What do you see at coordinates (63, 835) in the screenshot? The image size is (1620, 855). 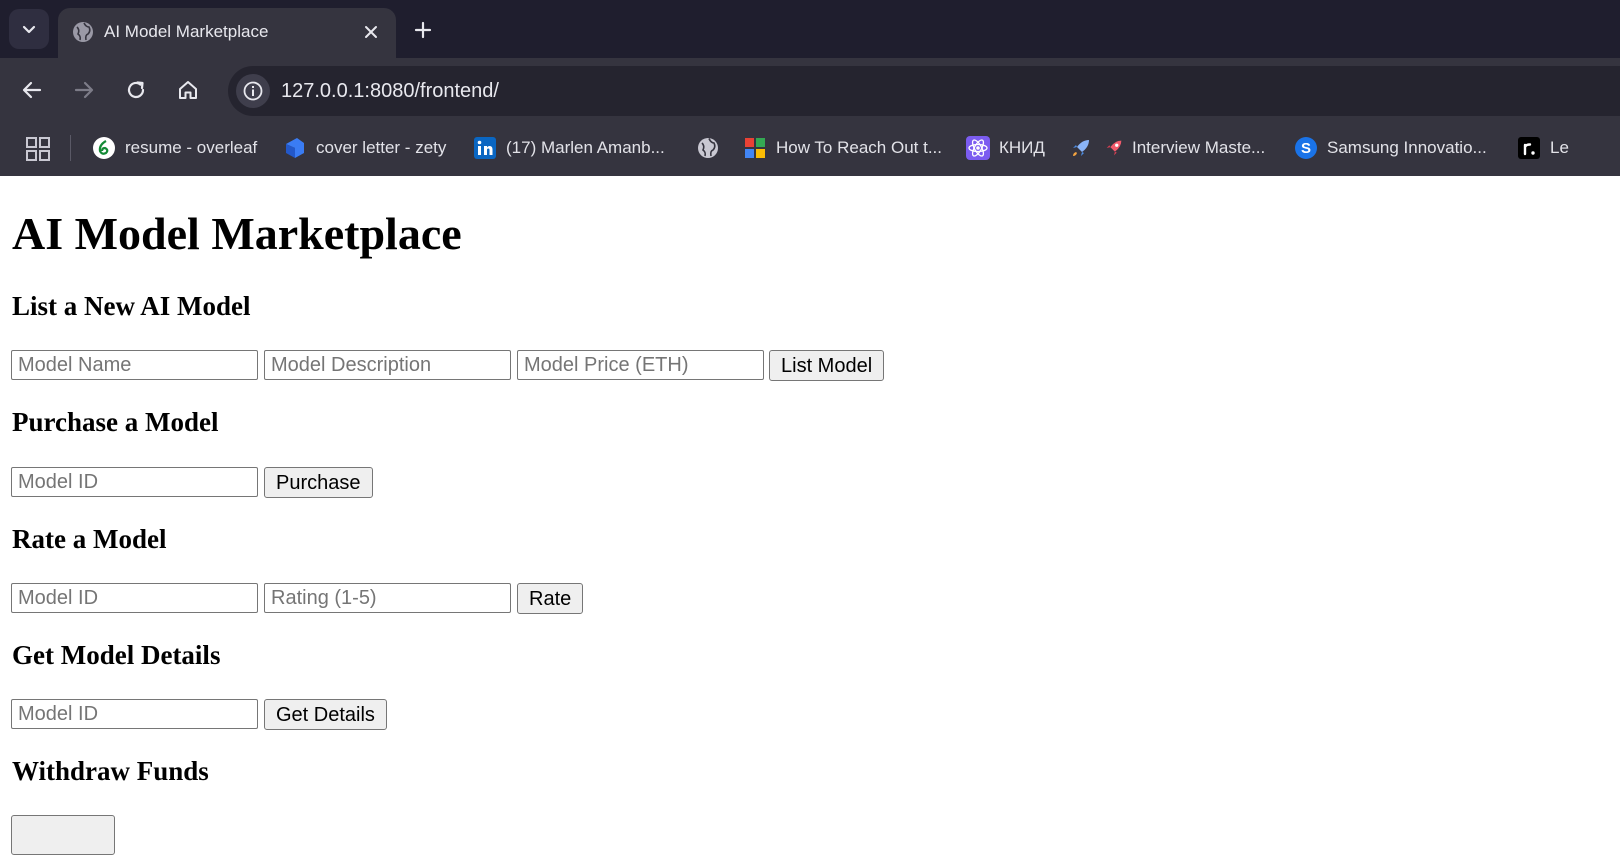 I see `withdraw-button` at bounding box center [63, 835].